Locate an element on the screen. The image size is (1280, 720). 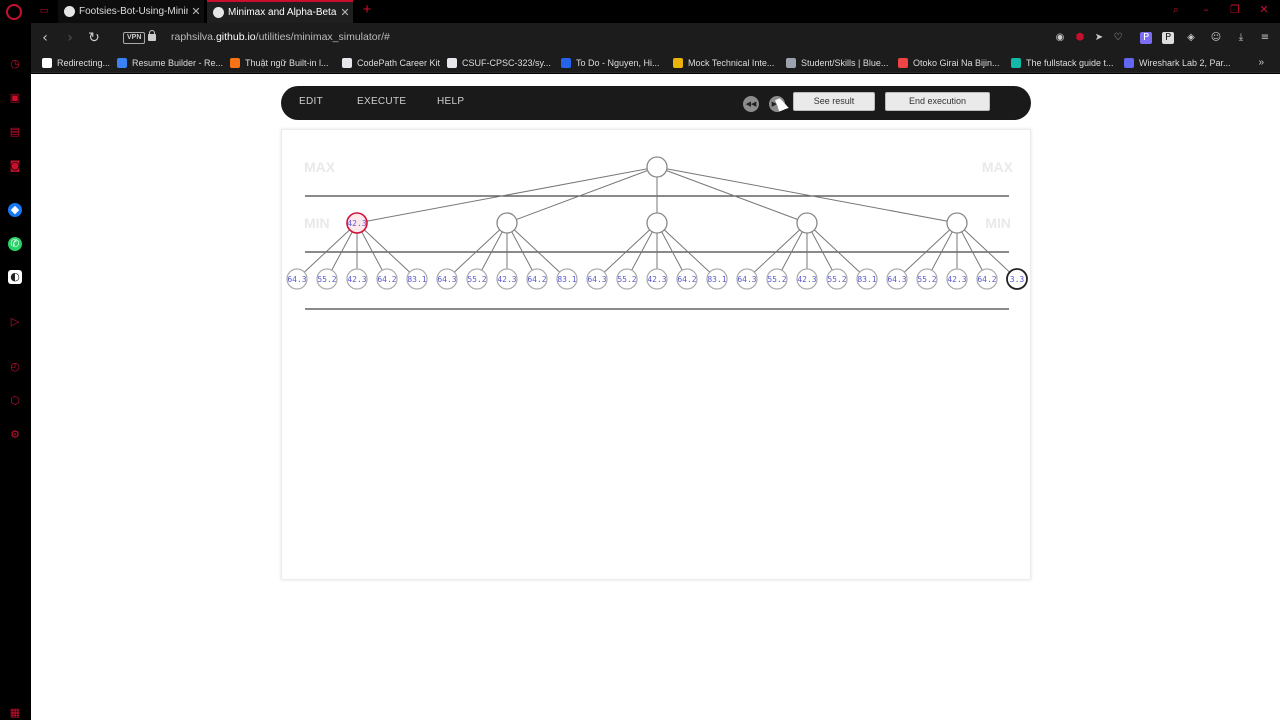
whatsapp-icon: ✆ is located at coordinates (15, 244).